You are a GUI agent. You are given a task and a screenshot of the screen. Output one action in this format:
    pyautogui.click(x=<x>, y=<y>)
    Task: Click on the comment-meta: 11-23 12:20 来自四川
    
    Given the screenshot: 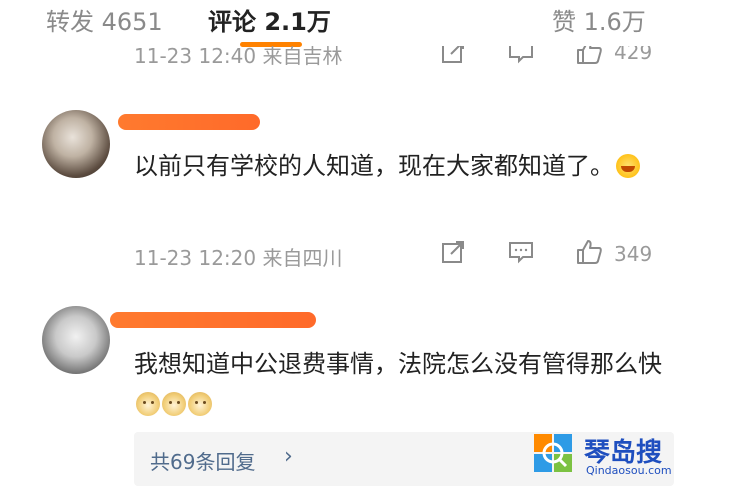 What is the action you would take?
    pyautogui.click(x=238, y=258)
    